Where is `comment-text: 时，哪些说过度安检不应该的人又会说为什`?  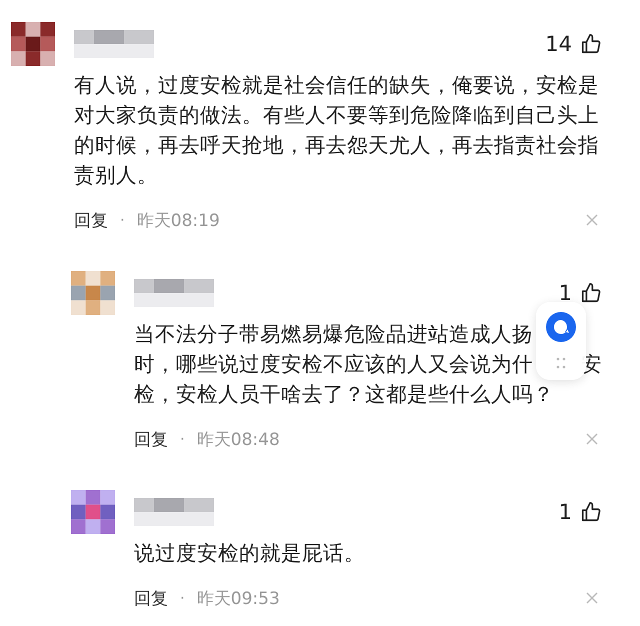
comment-text: 时，哪些说过度安检不应该的人又会说为什 is located at coordinates (333, 364).